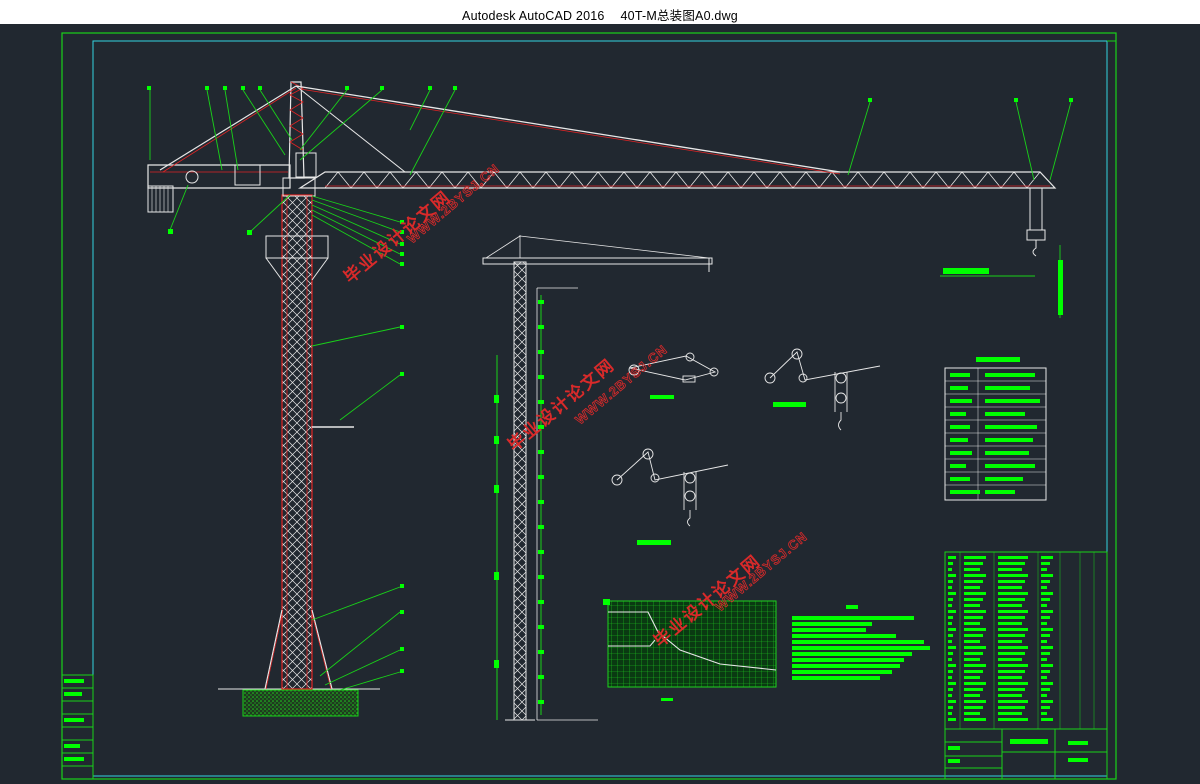 The width and height of the screenshot is (1200, 784). Describe the element at coordinates (297, 442) in the screenshot. I see `tower-mast` at that location.